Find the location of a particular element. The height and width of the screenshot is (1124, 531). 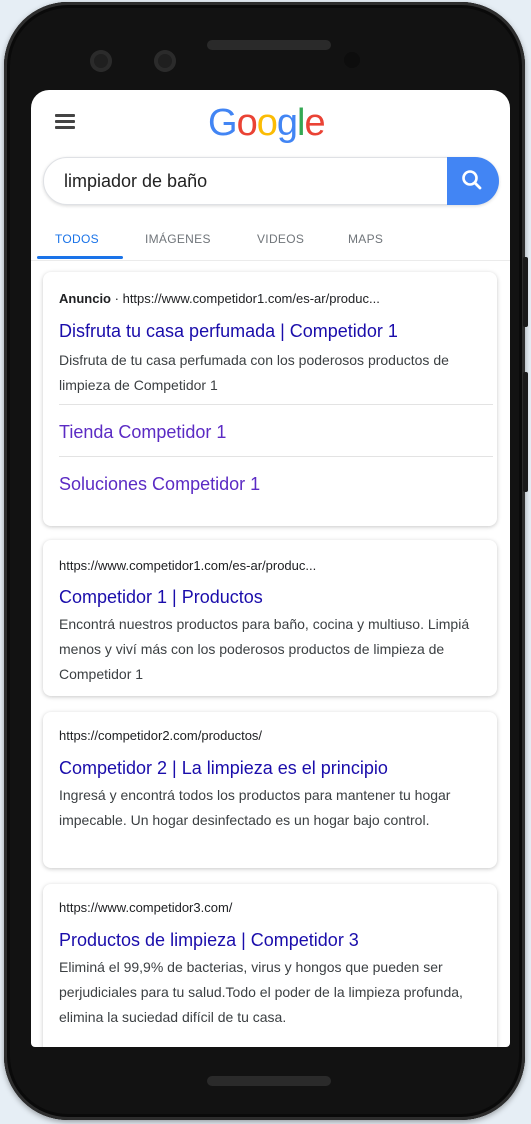

sitelink-tienda: Tienda Competidor 1 is located at coordinates (142, 432).